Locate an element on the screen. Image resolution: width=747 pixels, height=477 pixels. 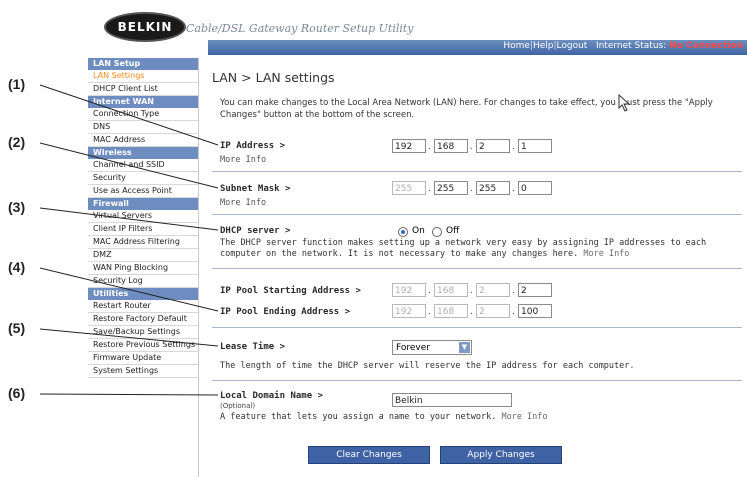
callout-2-leader is located at coordinates (129, 165).